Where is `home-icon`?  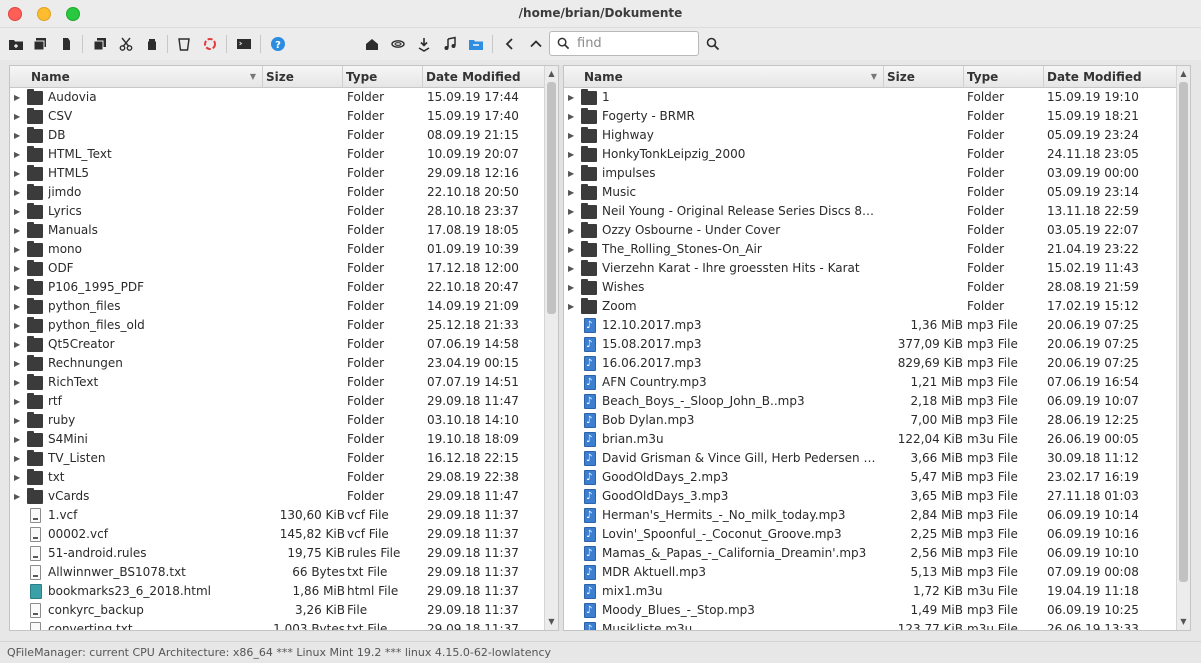 home-icon is located at coordinates (372, 44).